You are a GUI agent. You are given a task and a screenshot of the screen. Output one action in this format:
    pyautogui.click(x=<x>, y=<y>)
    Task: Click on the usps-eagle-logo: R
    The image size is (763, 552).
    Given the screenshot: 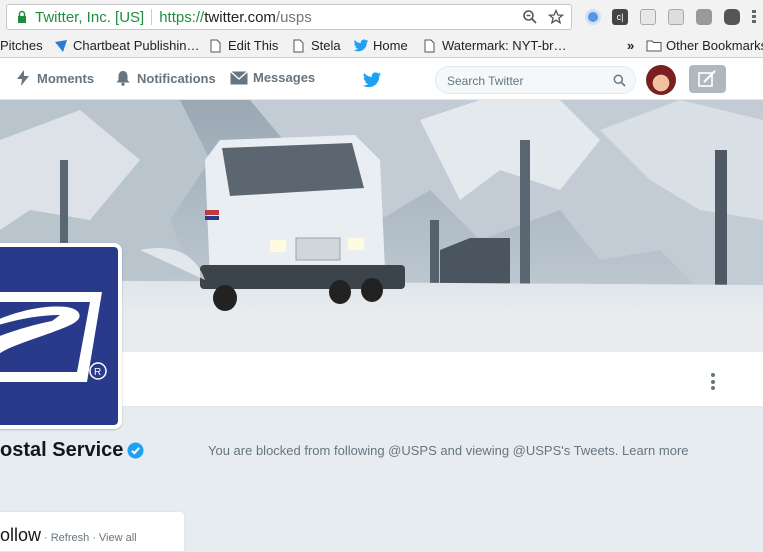 What is the action you would take?
    pyautogui.click(x=59, y=336)
    